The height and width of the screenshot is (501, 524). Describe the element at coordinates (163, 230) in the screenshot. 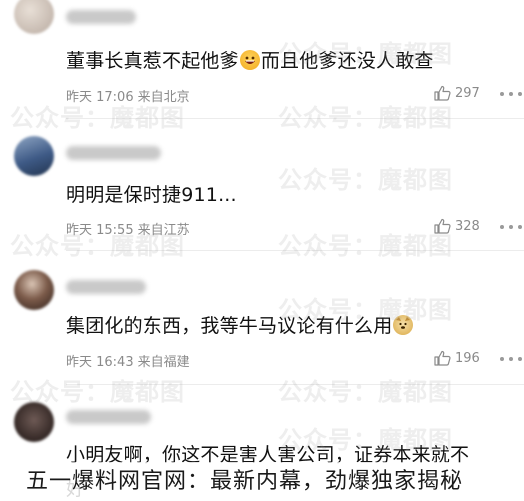

I see `comment-location: 来自江苏` at that location.